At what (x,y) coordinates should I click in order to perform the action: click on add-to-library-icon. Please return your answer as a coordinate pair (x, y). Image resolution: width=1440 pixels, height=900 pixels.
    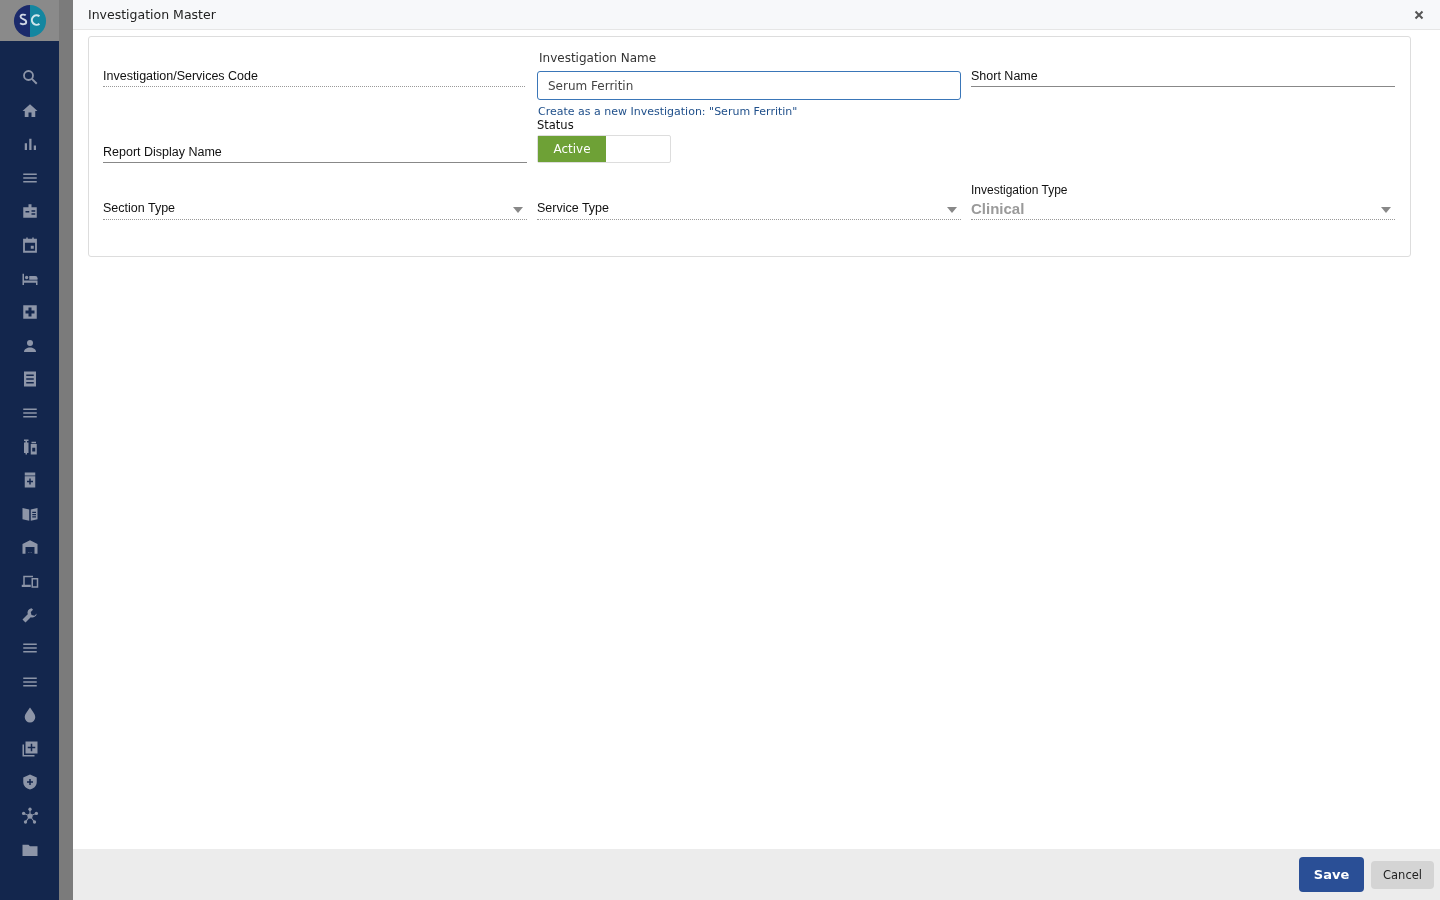
    Looking at the image, I should click on (29, 748).